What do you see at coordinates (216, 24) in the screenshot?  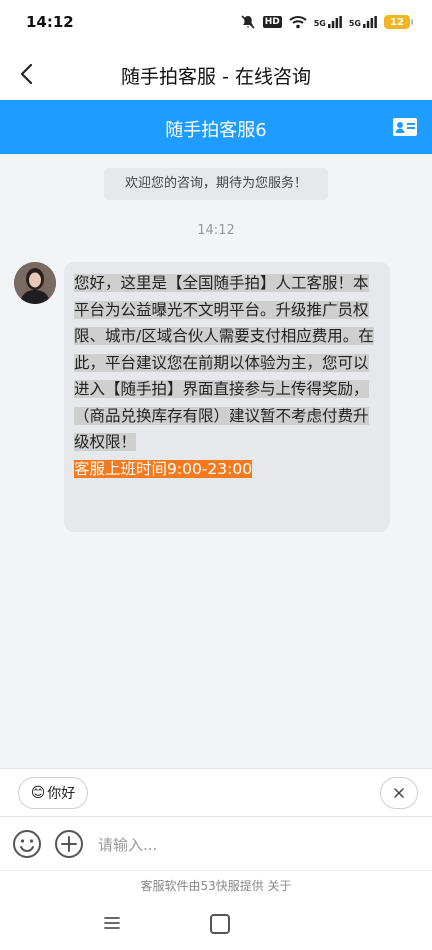 I see `status-bar: 14:12 HD 5G 5G 12` at bounding box center [216, 24].